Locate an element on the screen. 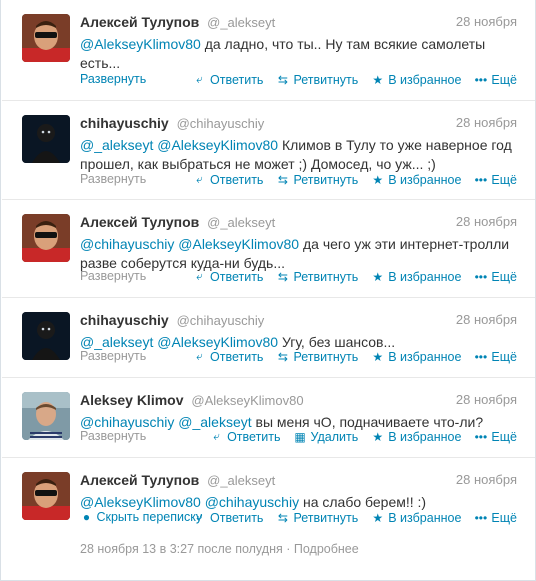 This screenshot has height=581, width=536. retweet-icon: ⇆ is located at coordinates (282, 276).